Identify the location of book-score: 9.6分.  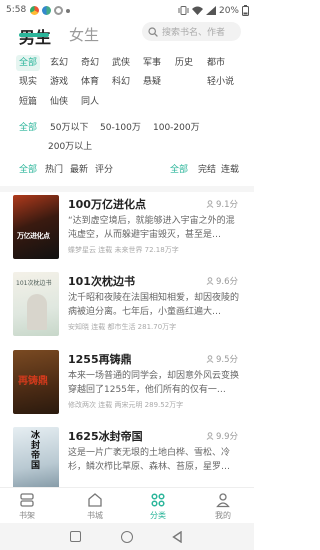
(222, 281).